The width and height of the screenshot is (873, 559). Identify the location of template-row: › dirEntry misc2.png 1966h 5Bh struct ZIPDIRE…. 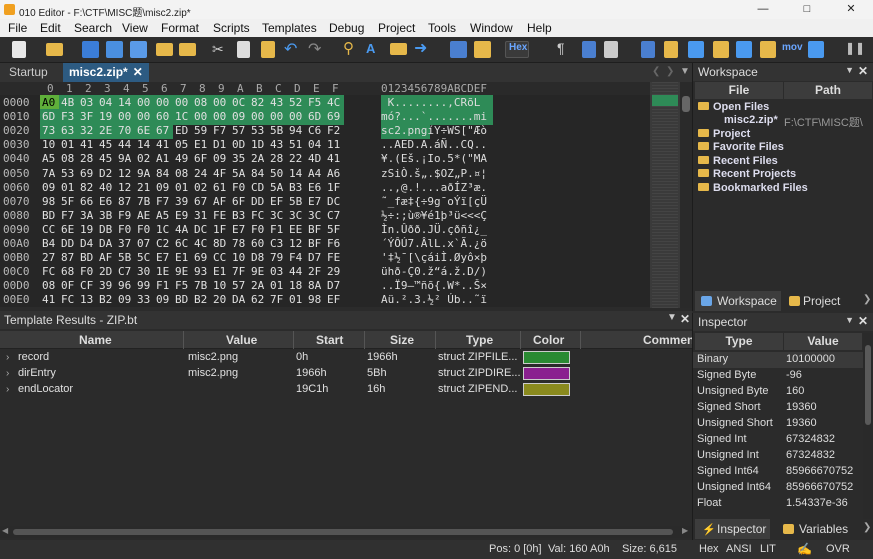
(346, 374).